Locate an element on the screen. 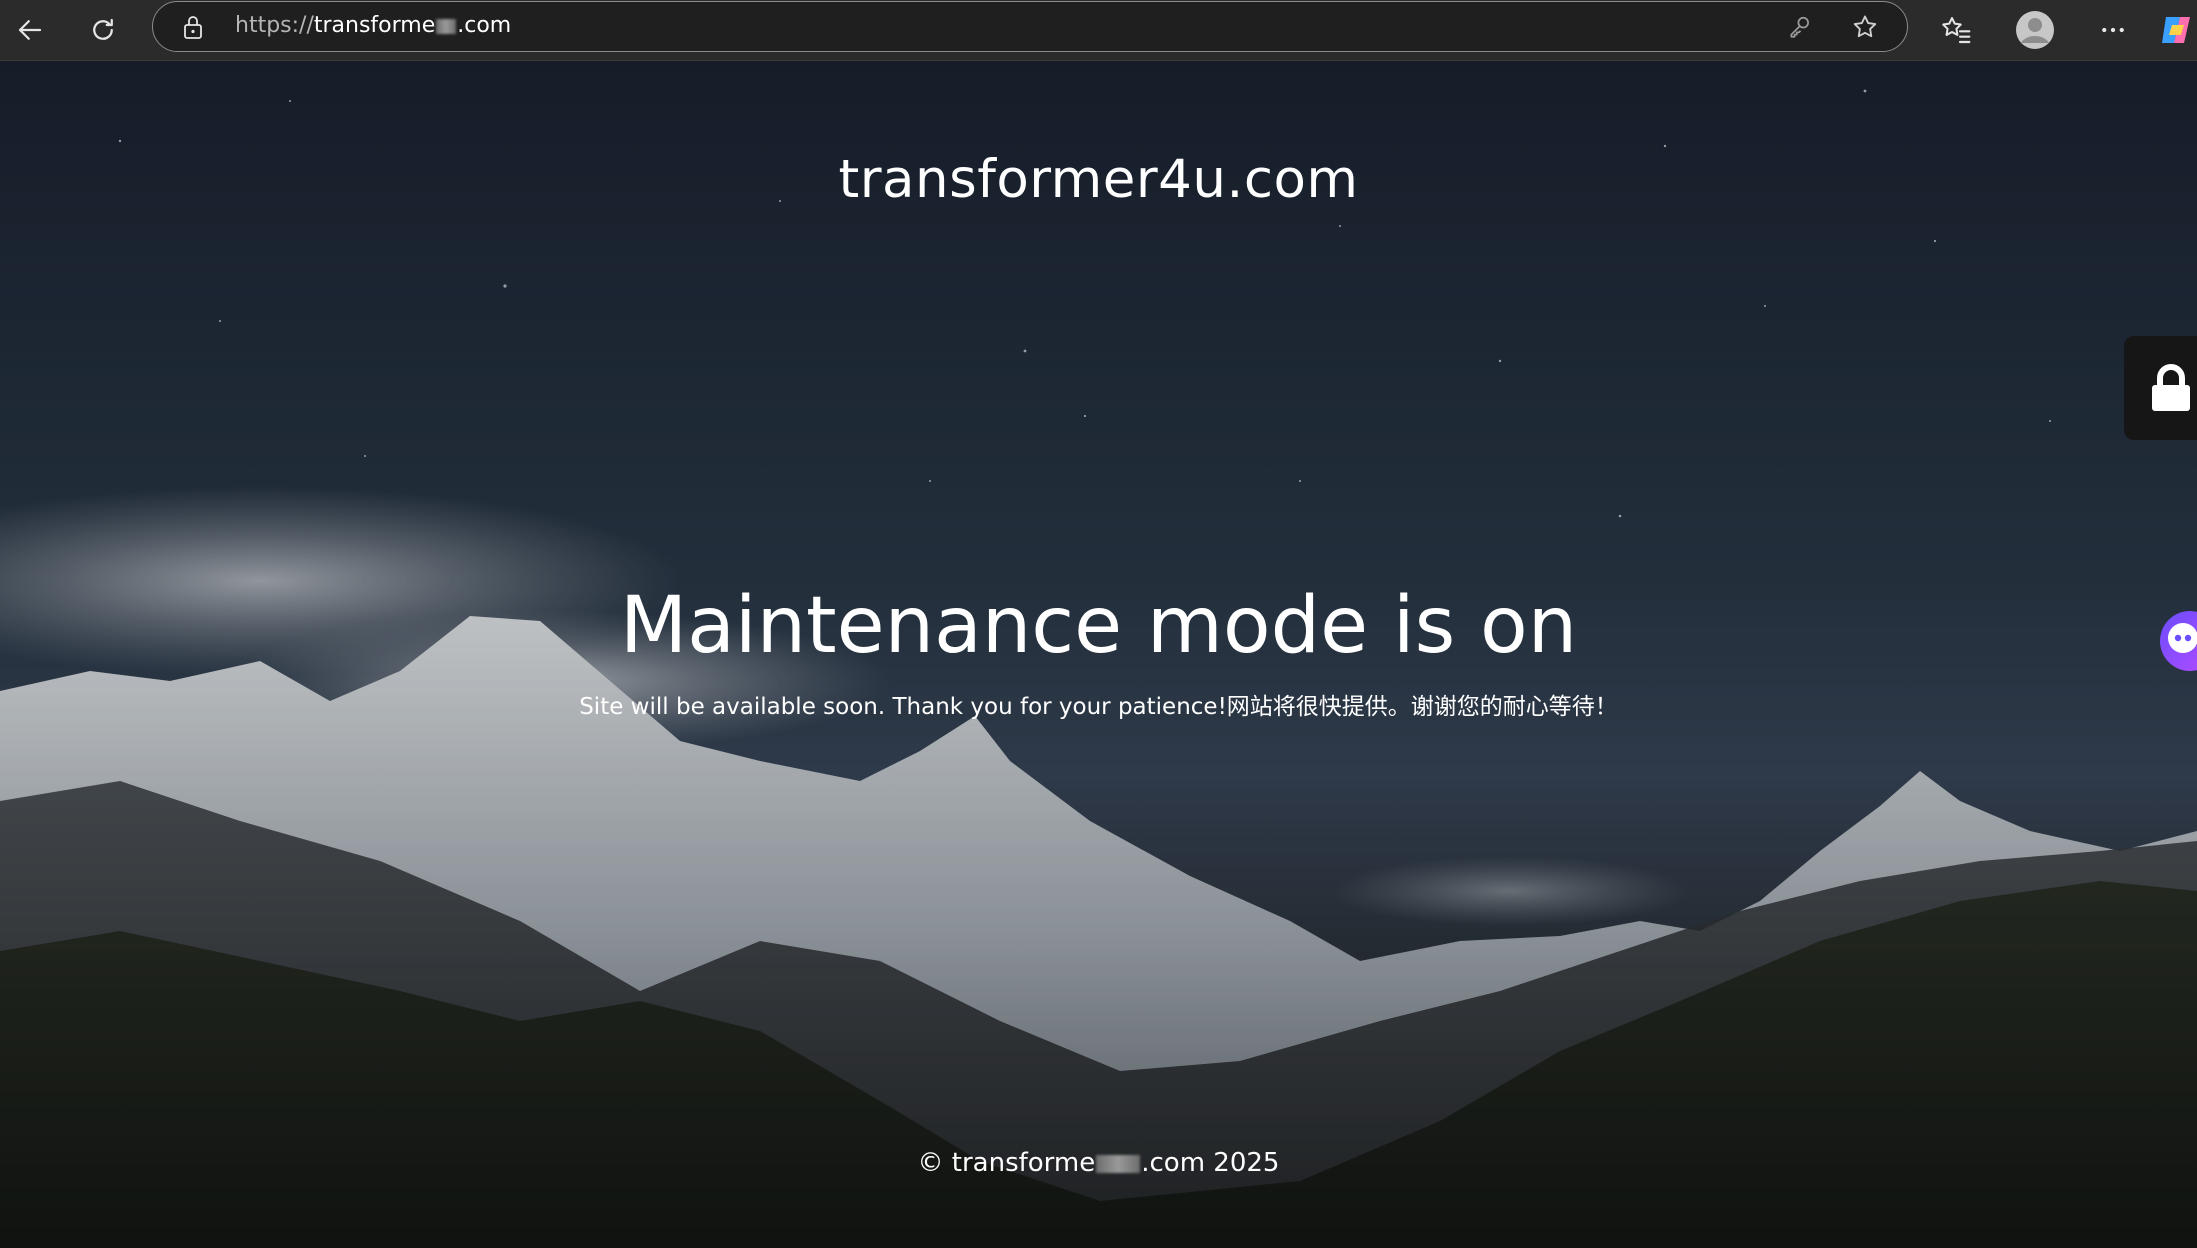 This screenshot has width=2197, height=1248. back-button is located at coordinates (30, 30).